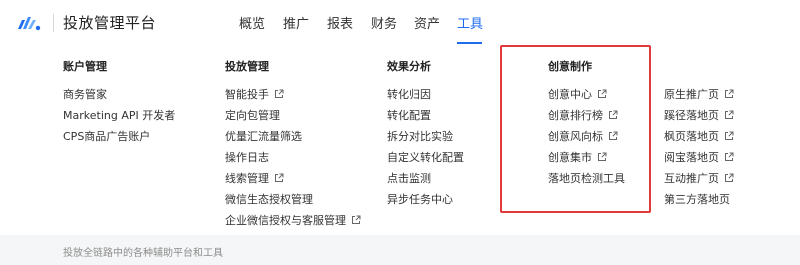  What do you see at coordinates (470, 22) in the screenshot?
I see `nav-tab-tools: 工具` at bounding box center [470, 22].